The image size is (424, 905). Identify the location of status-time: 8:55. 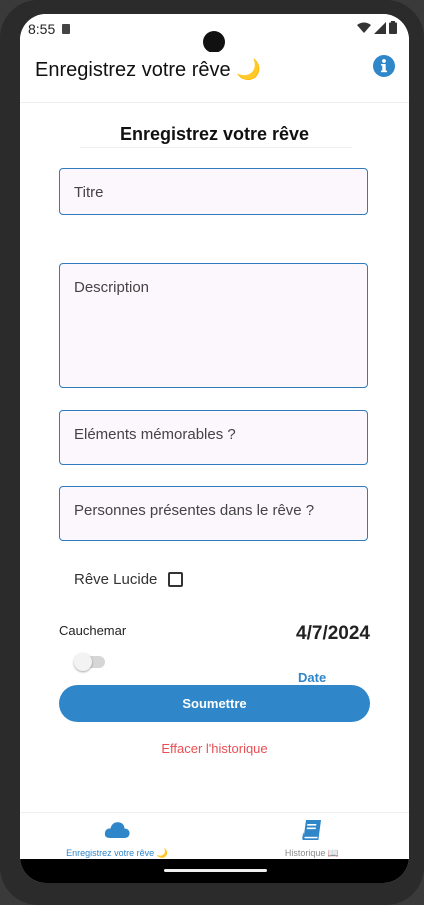
(42, 29).